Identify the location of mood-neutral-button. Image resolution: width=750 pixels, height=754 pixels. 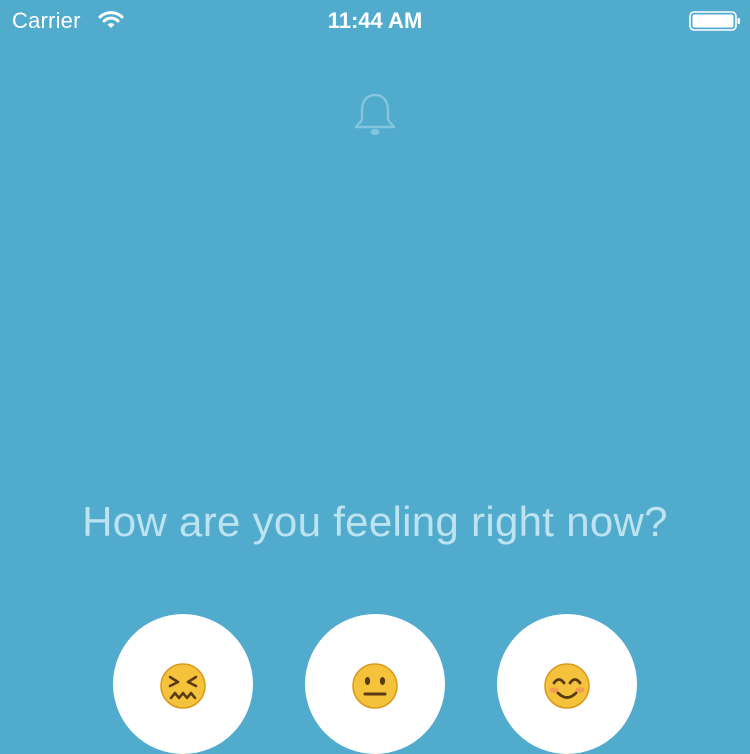
(375, 684).